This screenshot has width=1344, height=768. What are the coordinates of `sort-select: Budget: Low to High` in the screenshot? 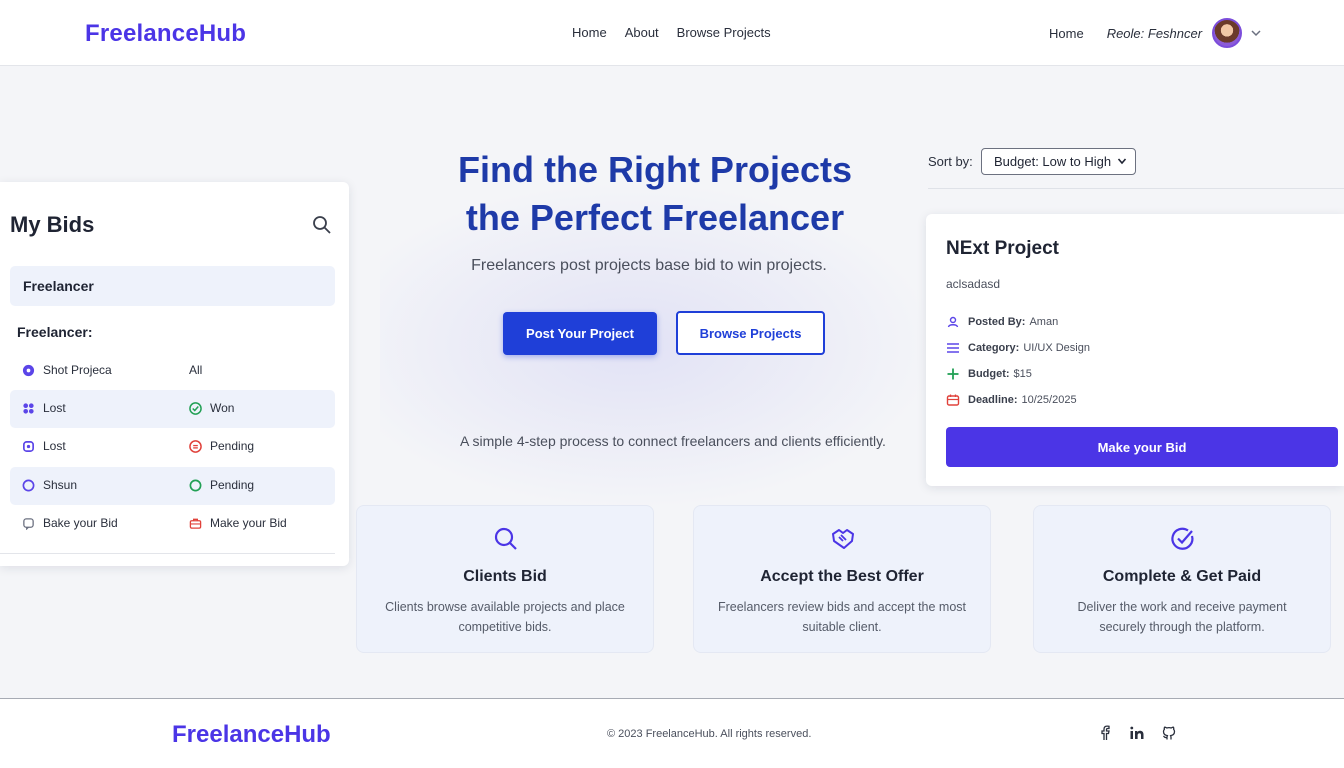 It's located at (1058, 161).